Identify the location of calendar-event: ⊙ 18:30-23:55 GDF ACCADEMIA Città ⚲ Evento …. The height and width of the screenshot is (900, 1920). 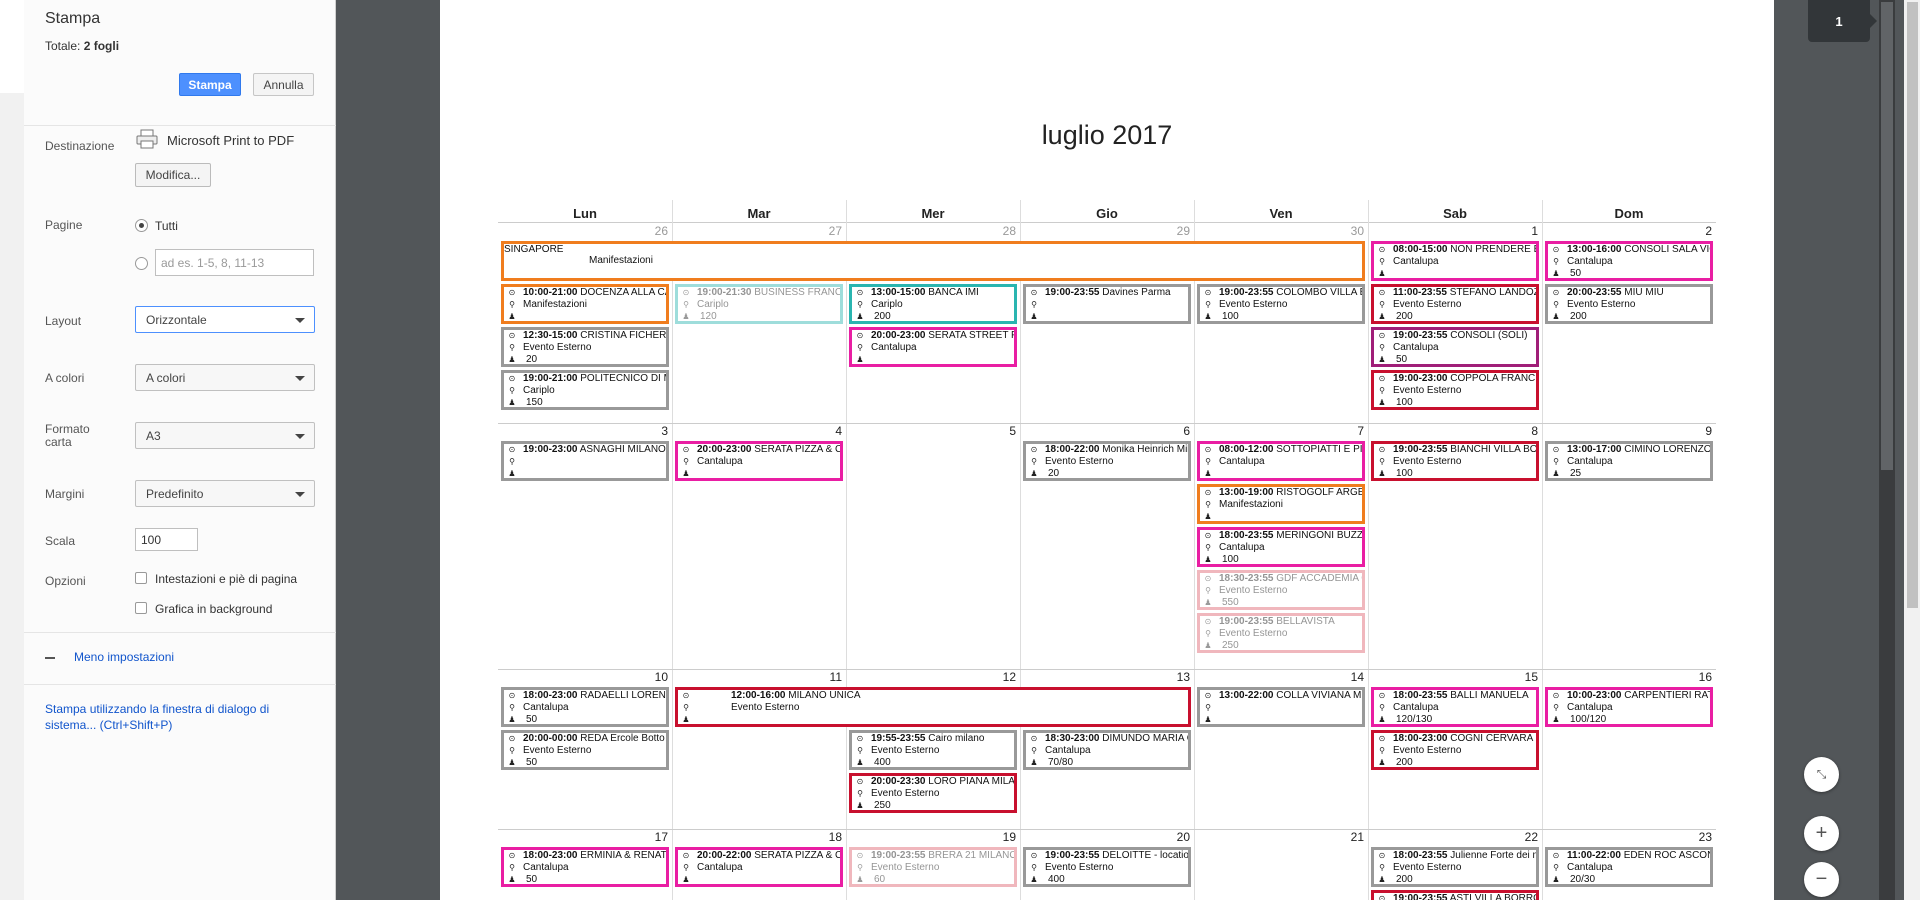
(1281, 590).